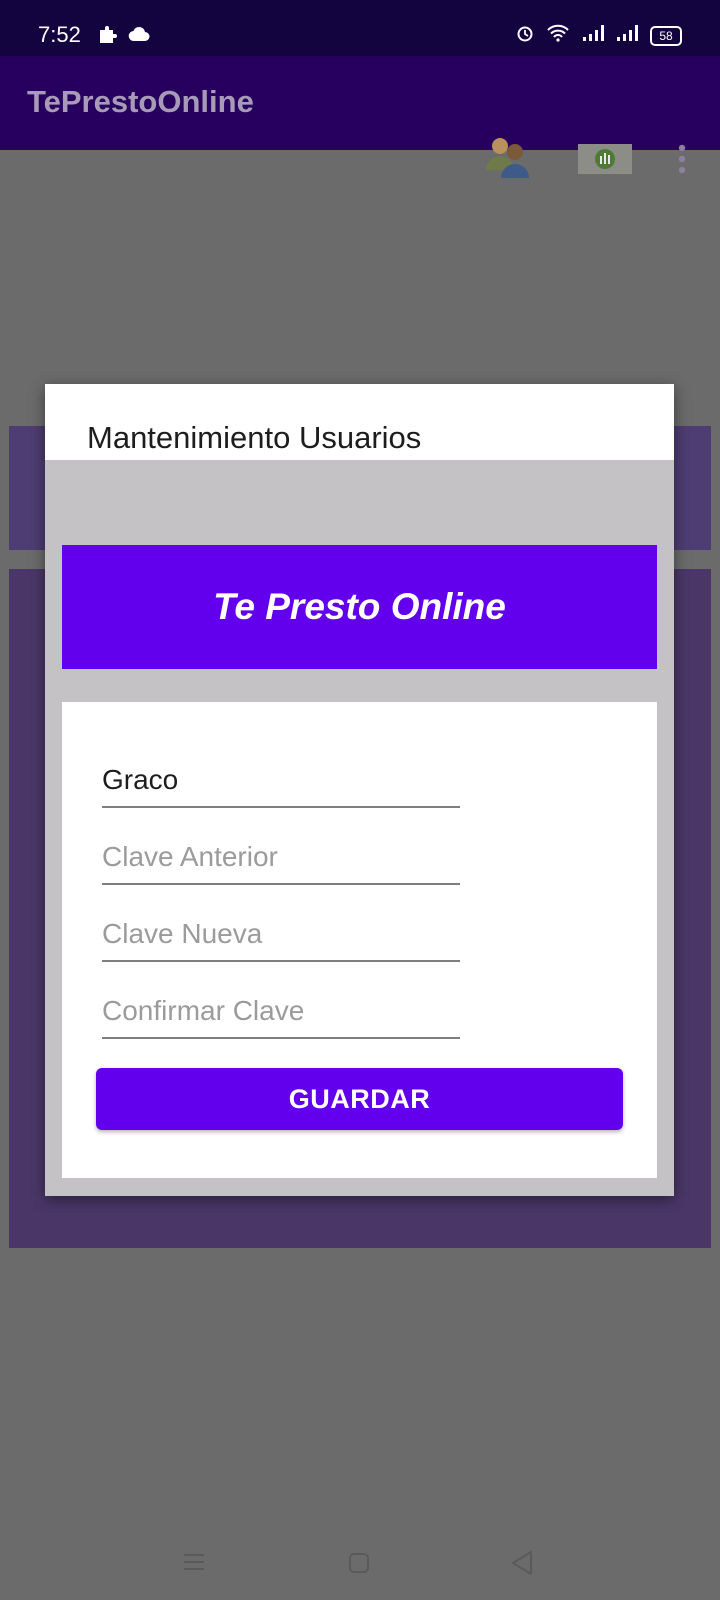 This screenshot has width=720, height=1600. What do you see at coordinates (682, 161) in the screenshot?
I see `more-vert-icon` at bounding box center [682, 161].